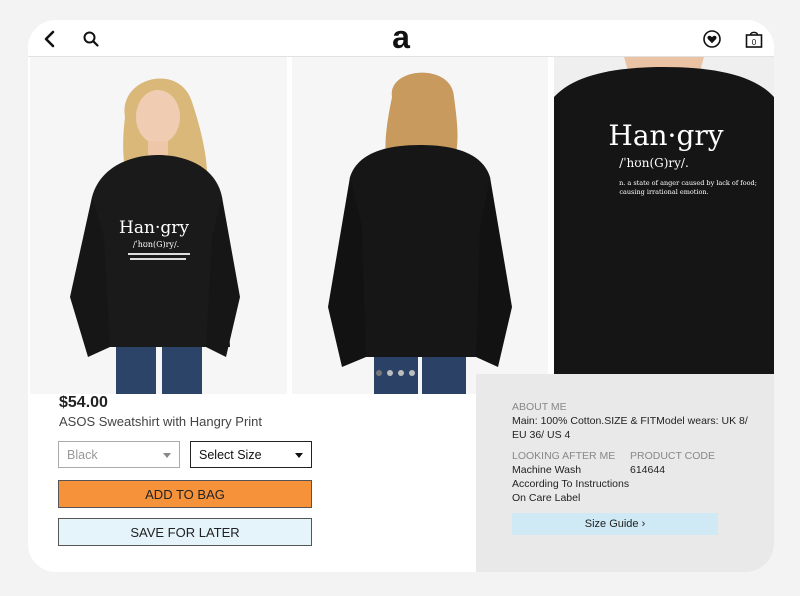 This screenshot has height=596, width=800. I want to click on svg-text: 0, so click(754, 42).